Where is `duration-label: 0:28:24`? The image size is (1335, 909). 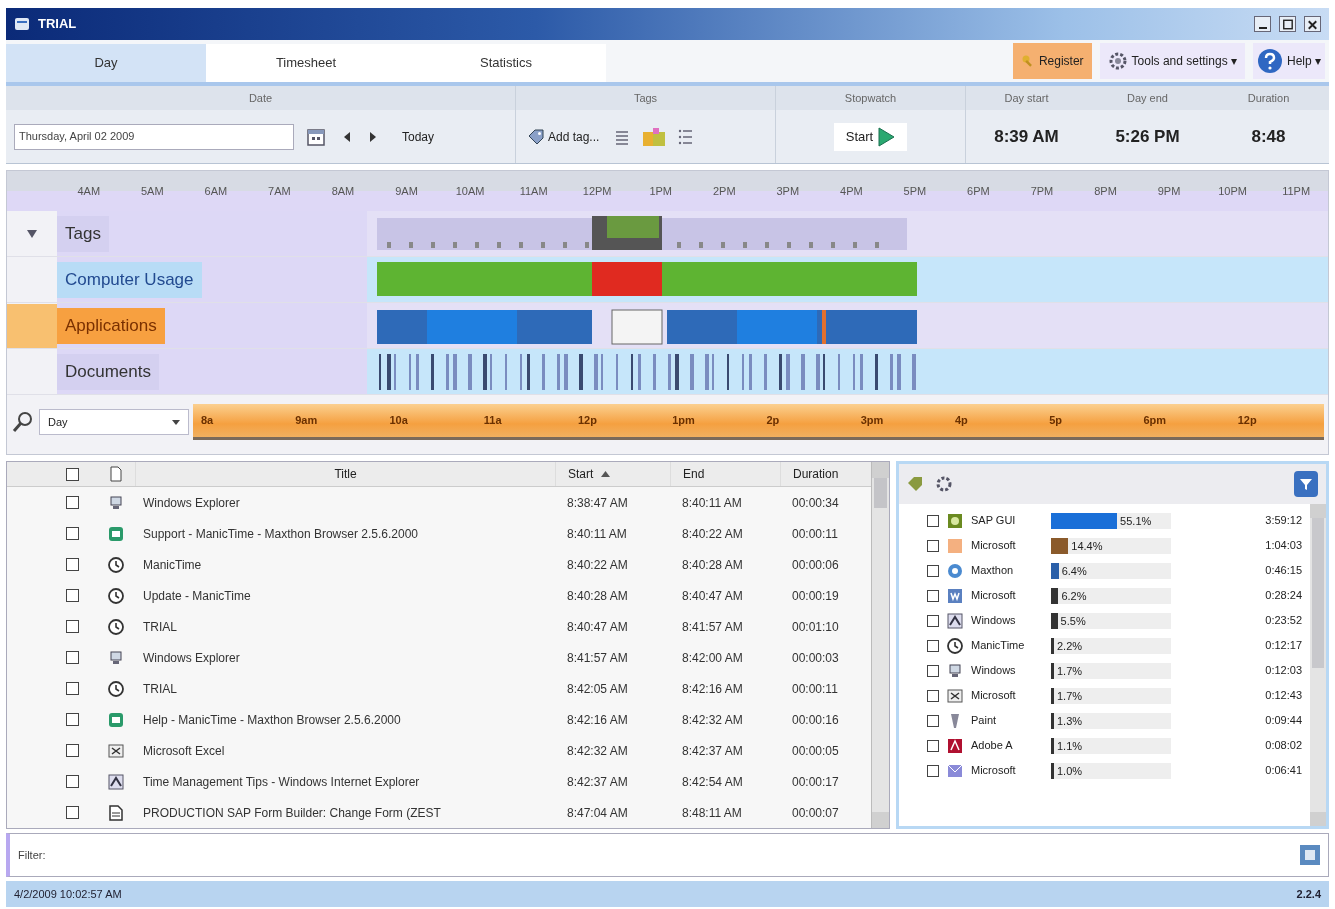
duration-label: 0:28:24 is located at coordinates (1283, 596).